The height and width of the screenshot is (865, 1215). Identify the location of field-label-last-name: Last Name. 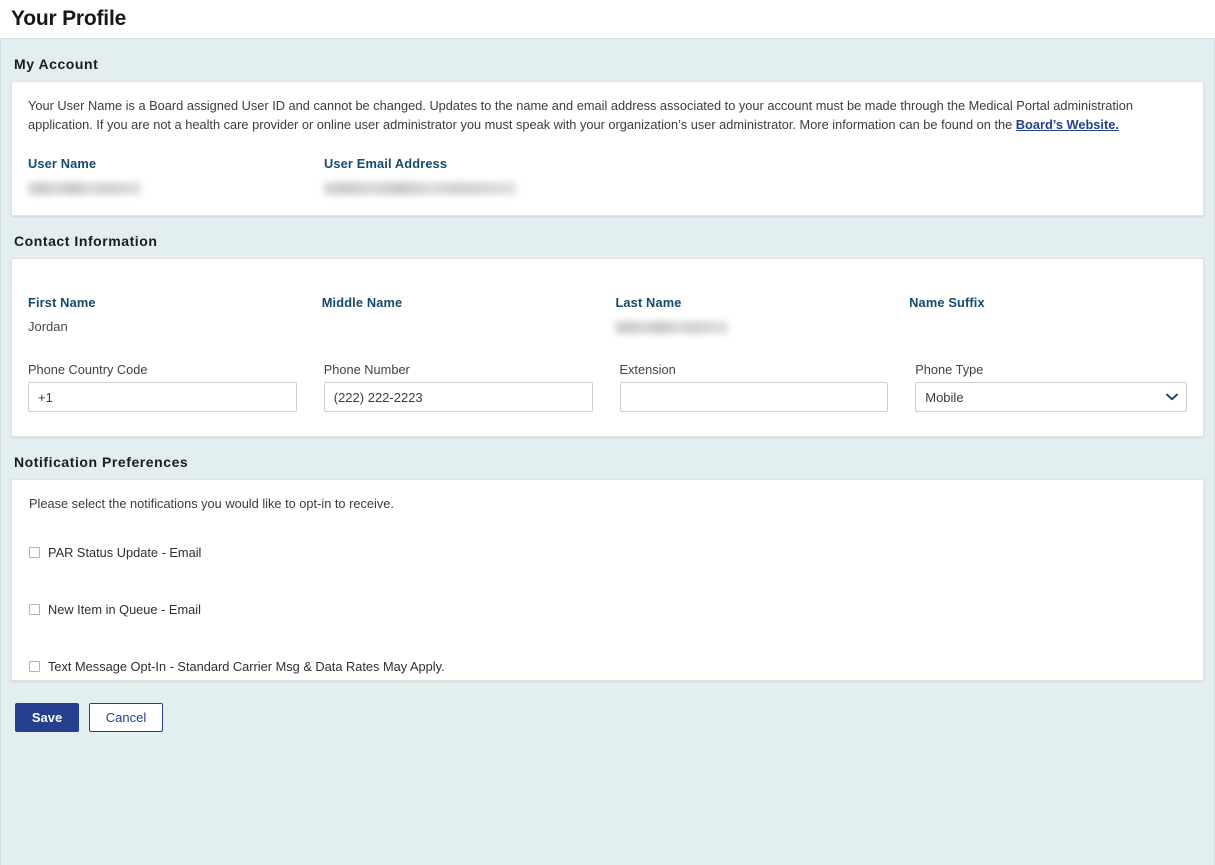
(648, 302).